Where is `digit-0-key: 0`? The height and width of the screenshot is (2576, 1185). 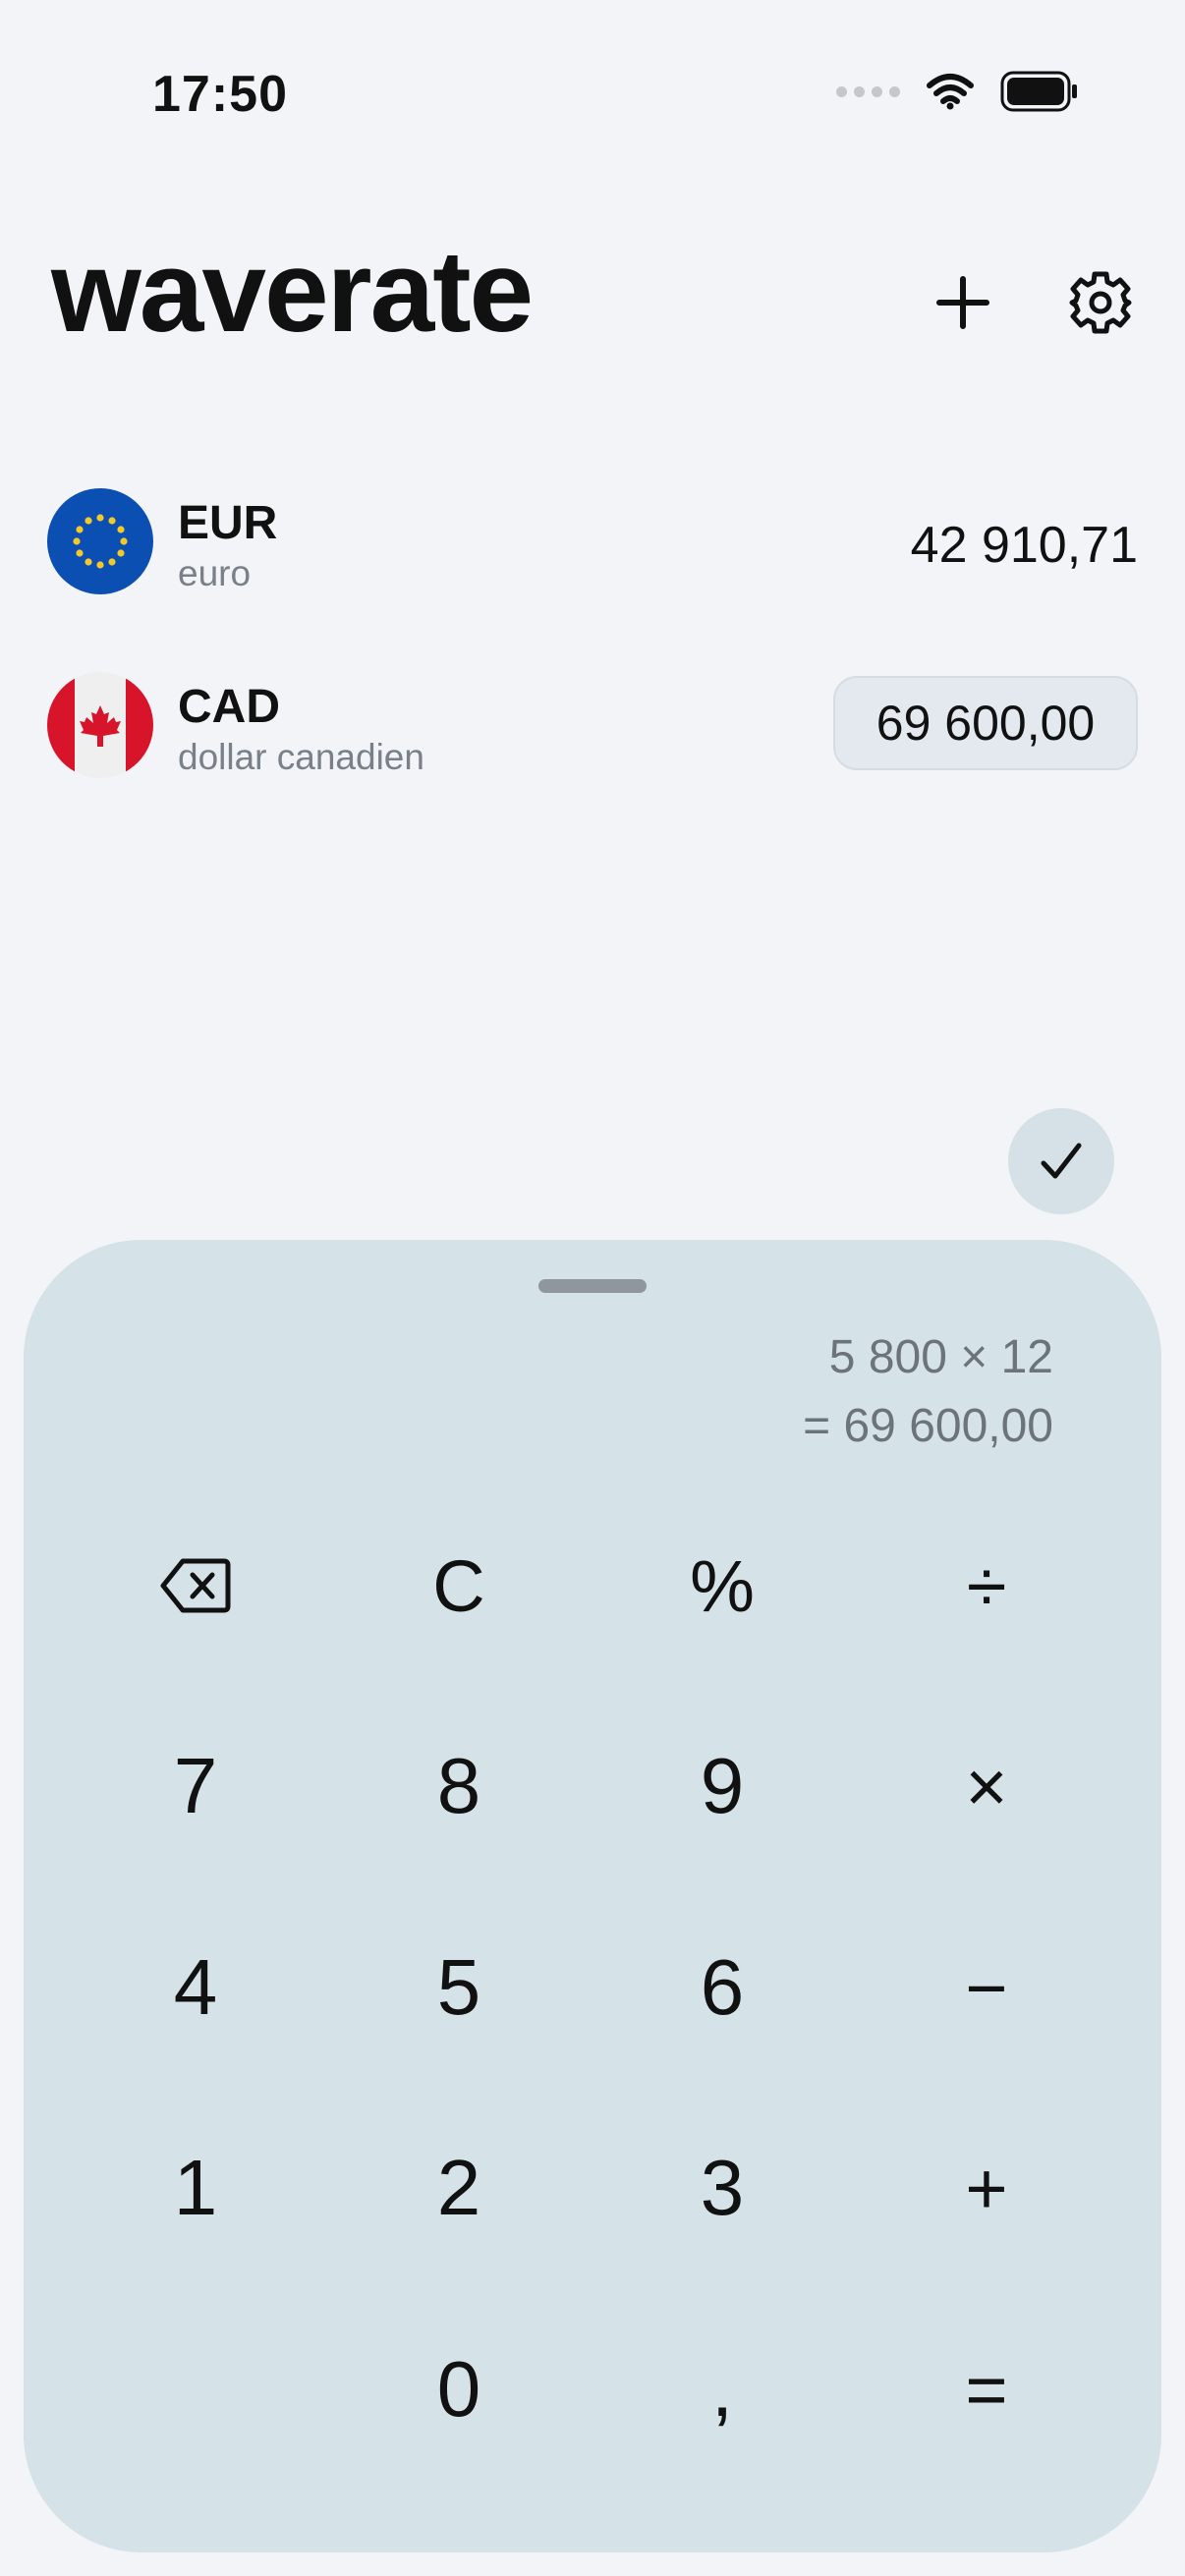 digit-0-key: 0 is located at coordinates (459, 2389).